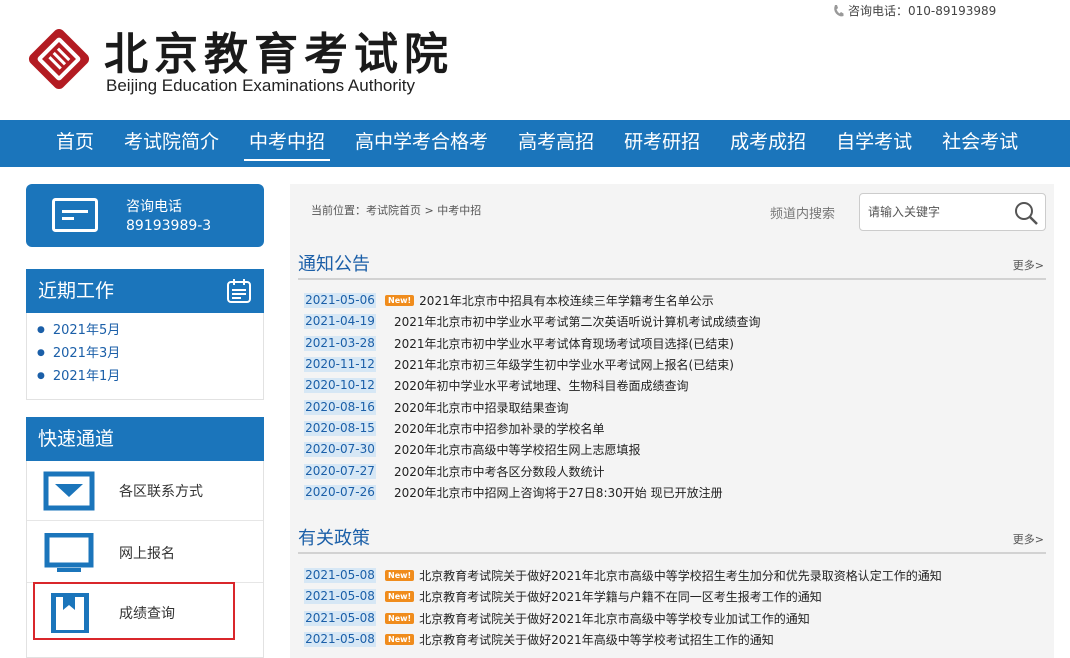 This screenshot has width=1070, height=658. I want to click on news-title: 2020年北京市中考各区分数段人数统计, so click(499, 471).